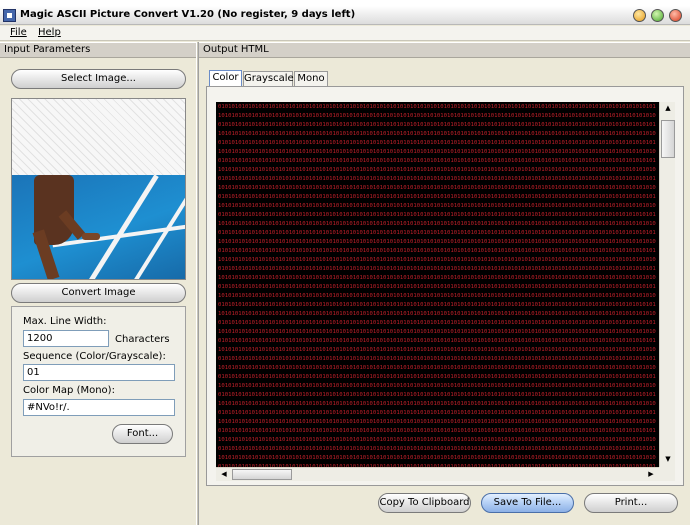  What do you see at coordinates (311, 79) in the screenshot?
I see `tab-mono: Mono` at bounding box center [311, 79].